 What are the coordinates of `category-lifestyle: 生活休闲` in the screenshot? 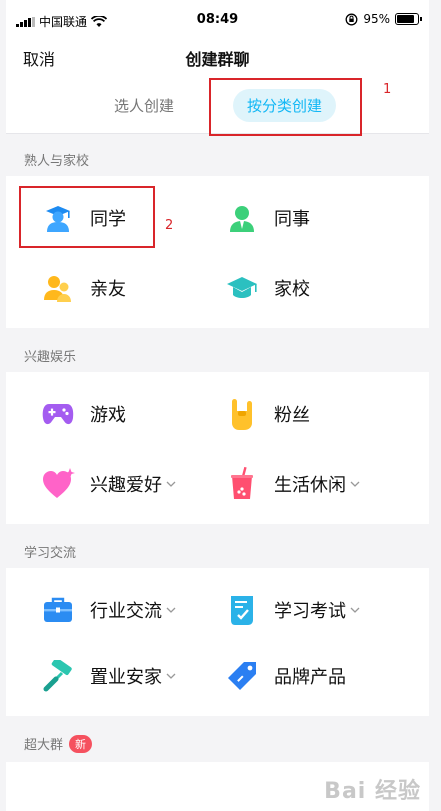 It's located at (292, 484).